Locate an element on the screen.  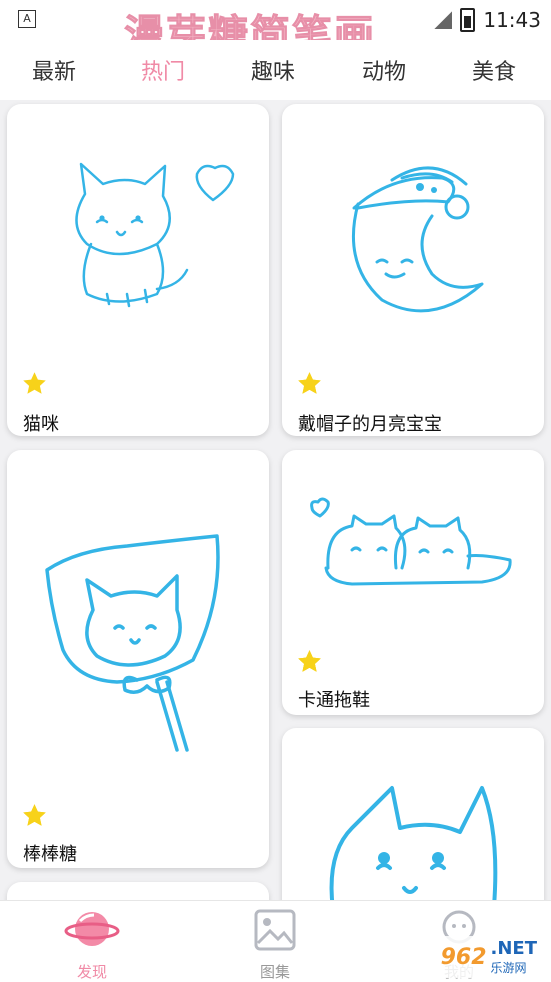
nav-discover: 发现 is located at coordinates (92, 944).